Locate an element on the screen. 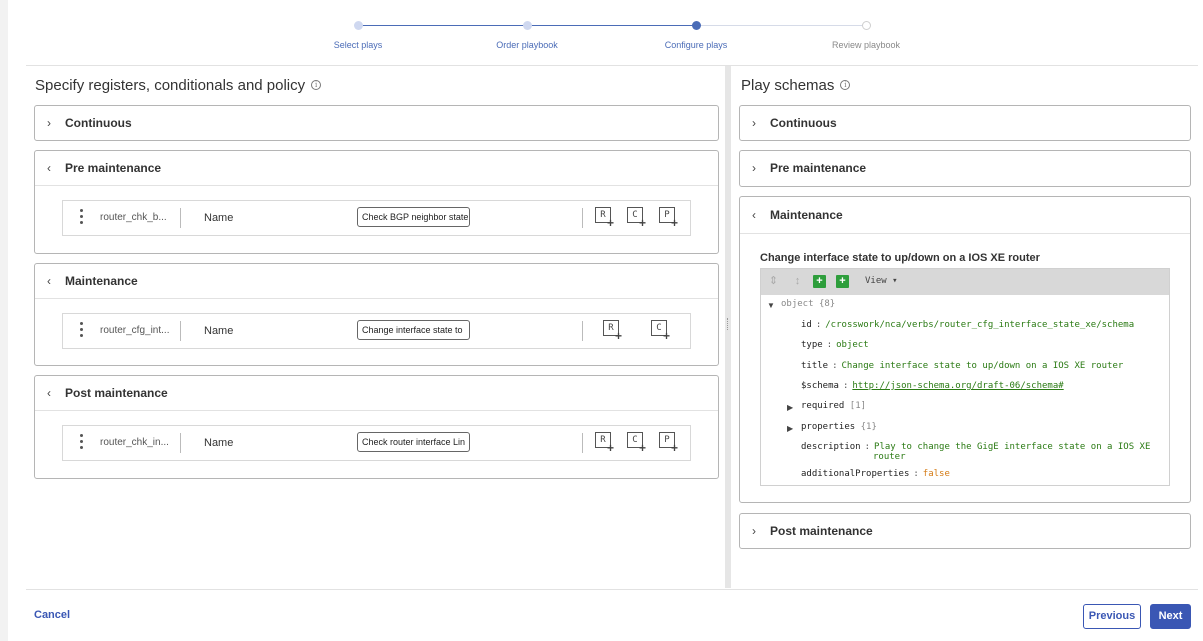 This screenshot has width=1203, height=641. left-accordion-post-maintenance-header: ‹ Post maintenance is located at coordinates (376, 393).